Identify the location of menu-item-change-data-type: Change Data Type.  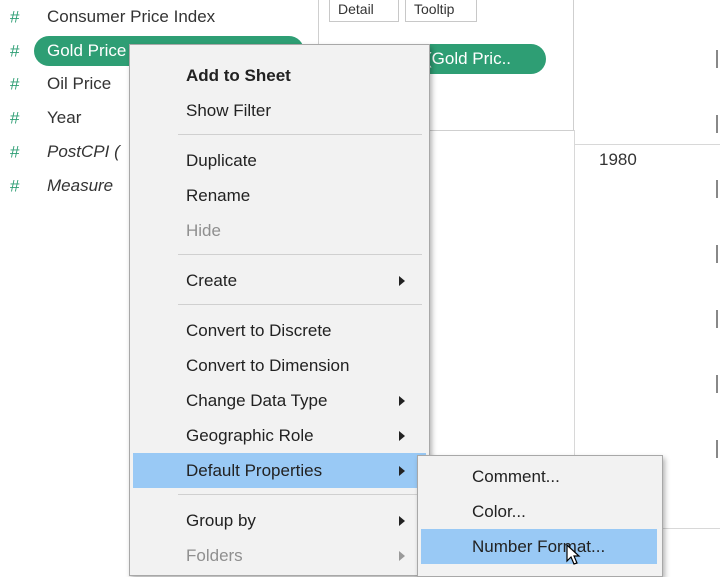
(279, 400).